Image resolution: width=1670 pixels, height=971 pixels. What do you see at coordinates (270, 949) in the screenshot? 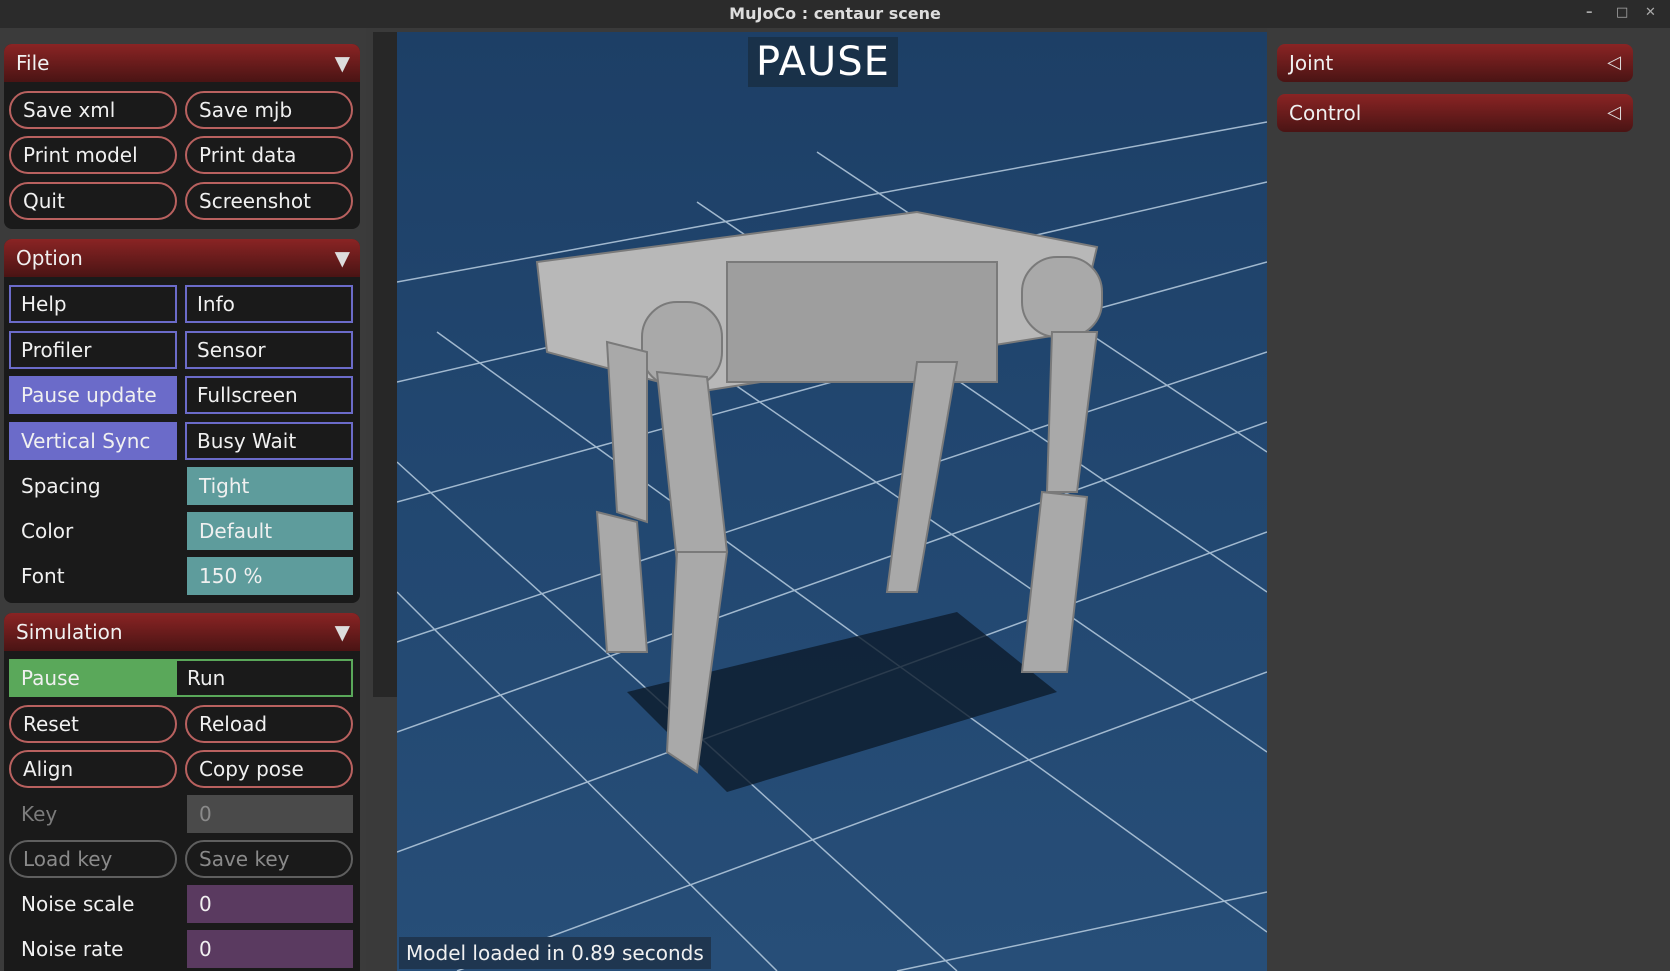
I see `noise-rate-field: 0` at bounding box center [270, 949].